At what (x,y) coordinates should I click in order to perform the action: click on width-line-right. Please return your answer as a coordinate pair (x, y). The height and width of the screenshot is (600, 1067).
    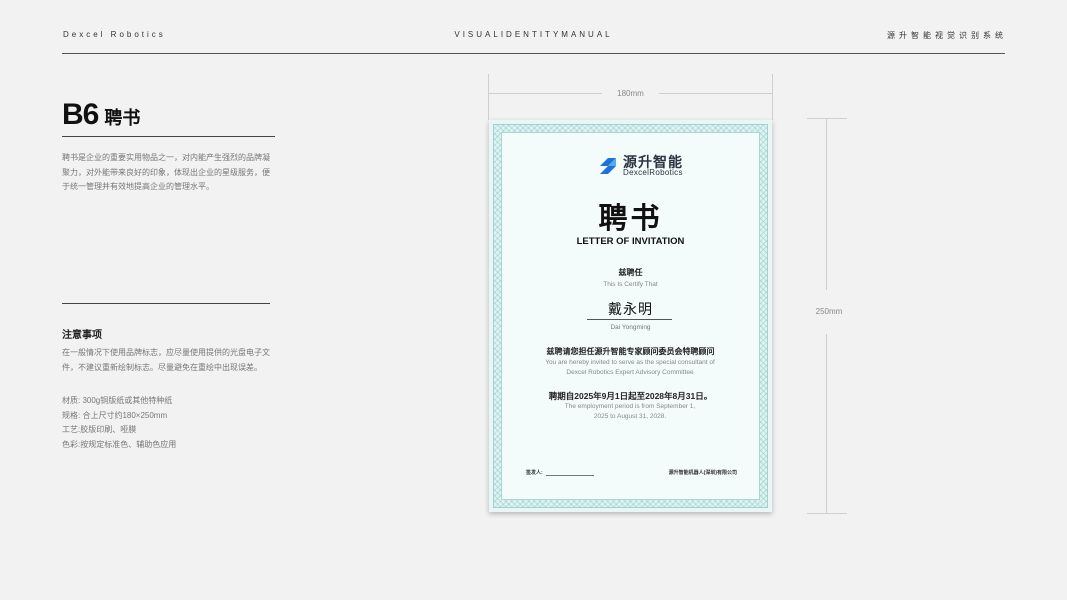
    Looking at the image, I should click on (716, 93).